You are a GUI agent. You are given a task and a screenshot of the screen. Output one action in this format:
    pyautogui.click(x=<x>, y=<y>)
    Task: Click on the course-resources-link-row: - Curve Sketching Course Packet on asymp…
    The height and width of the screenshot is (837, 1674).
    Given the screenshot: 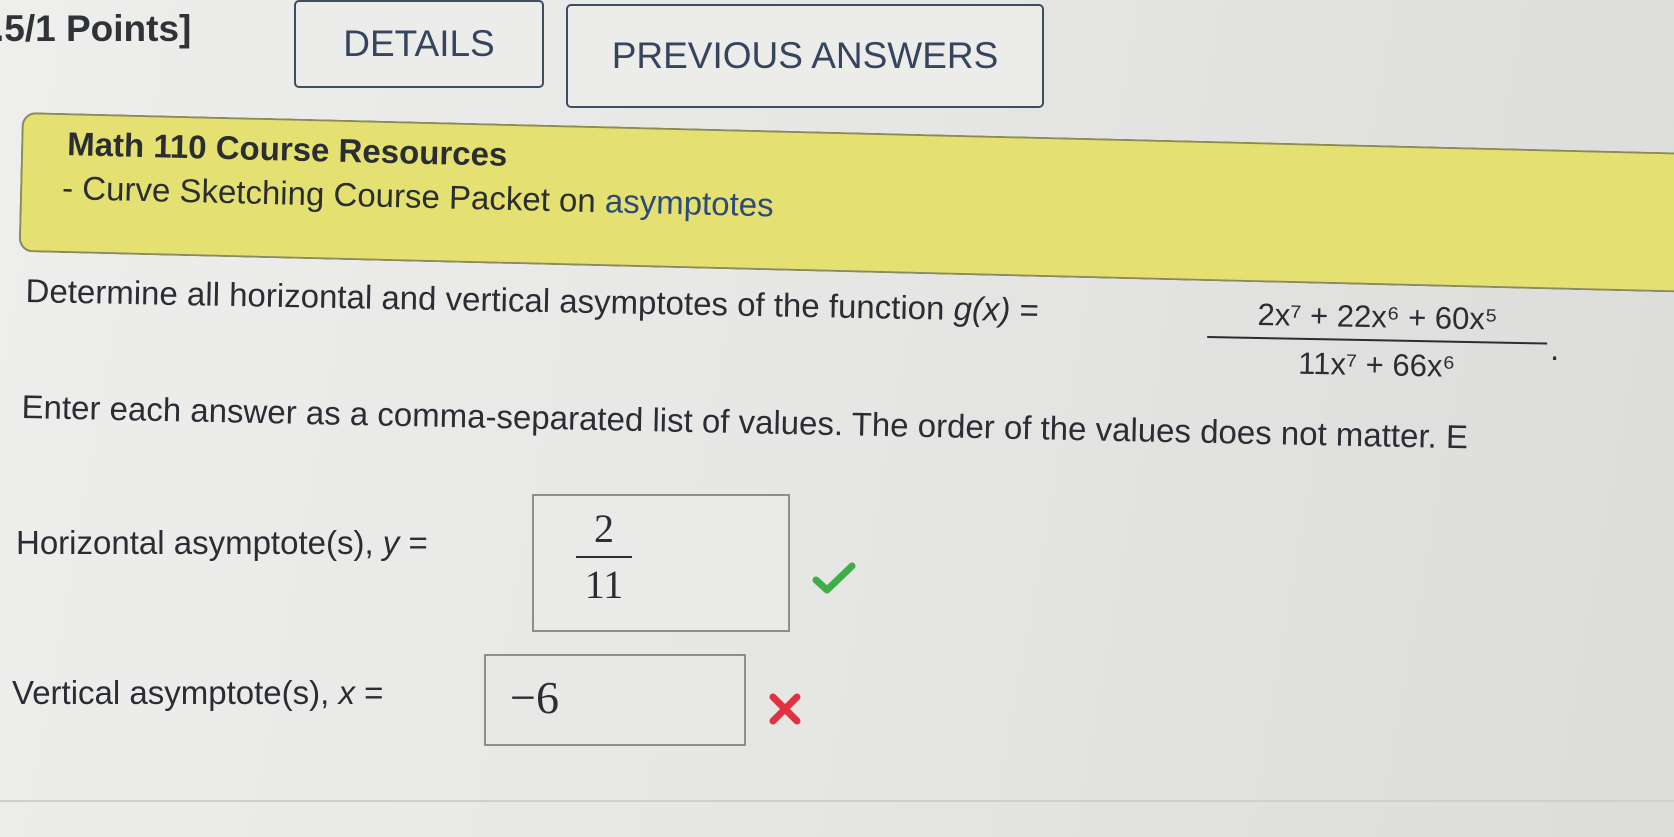 What is the action you would take?
    pyautogui.click(x=418, y=196)
    